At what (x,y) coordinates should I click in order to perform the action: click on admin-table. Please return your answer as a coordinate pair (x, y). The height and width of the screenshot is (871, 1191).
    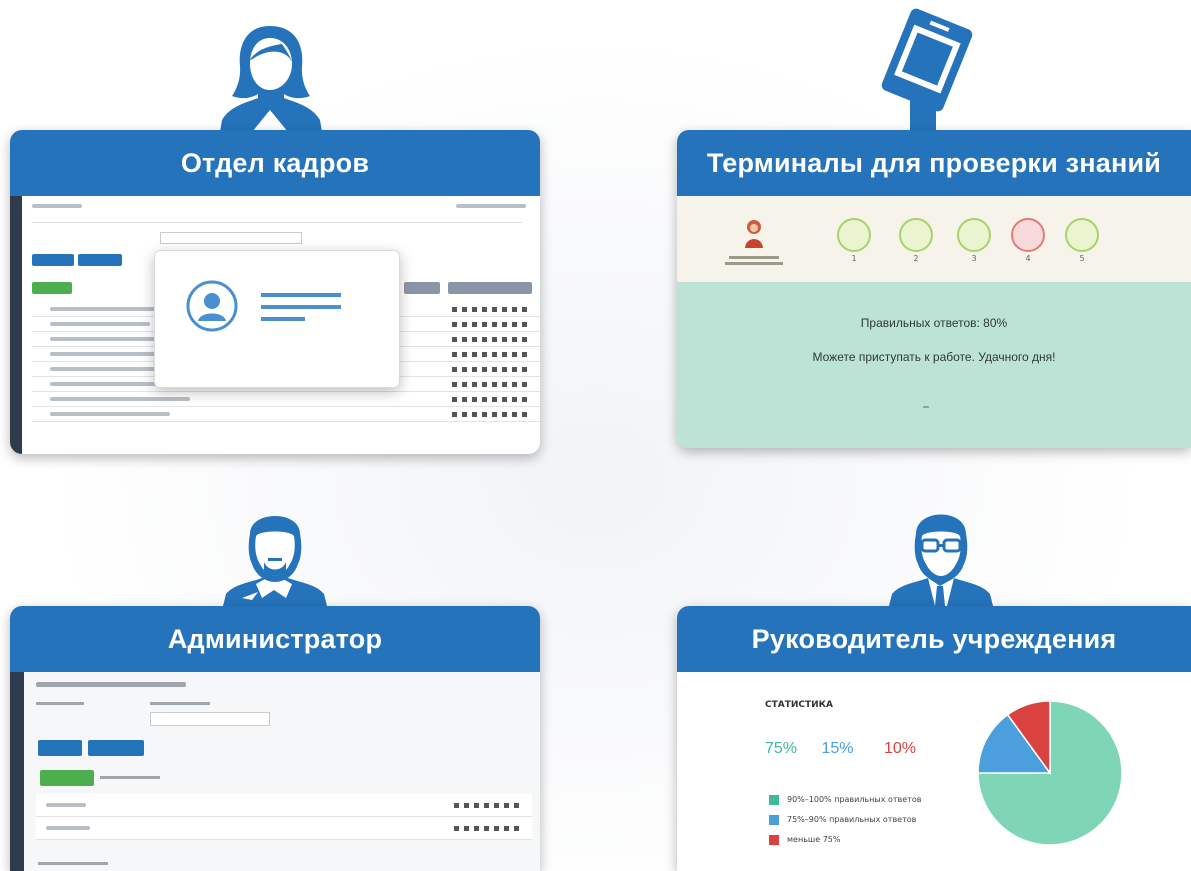
    Looking at the image, I should click on (284, 817).